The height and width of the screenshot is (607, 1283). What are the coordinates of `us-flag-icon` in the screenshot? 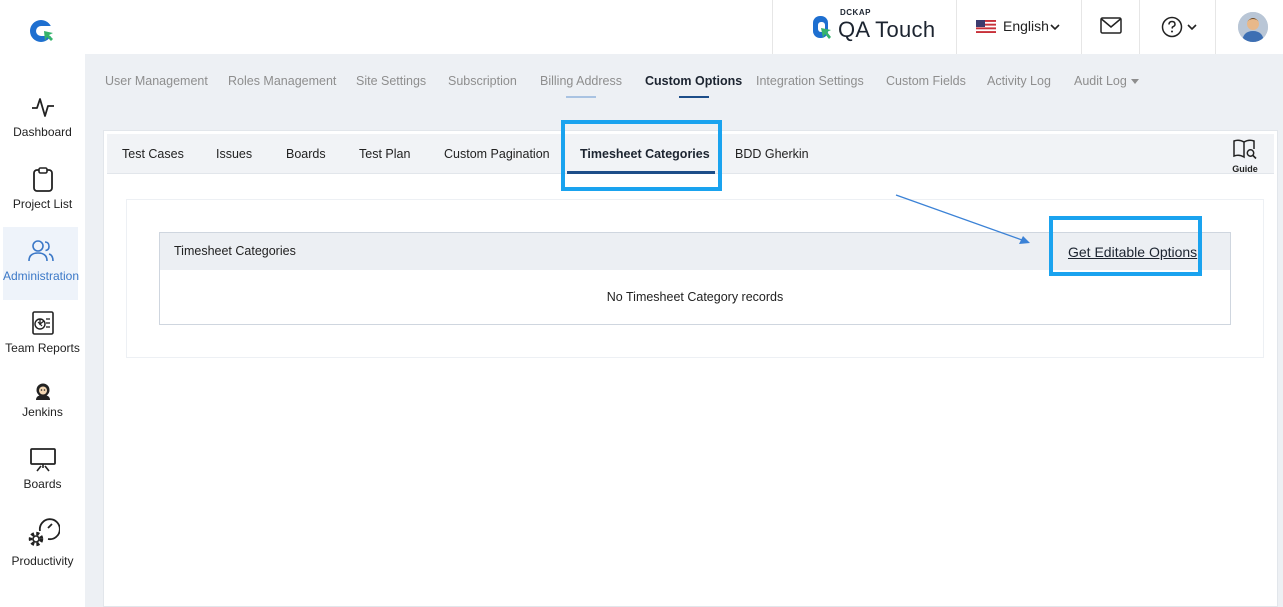 It's located at (986, 26).